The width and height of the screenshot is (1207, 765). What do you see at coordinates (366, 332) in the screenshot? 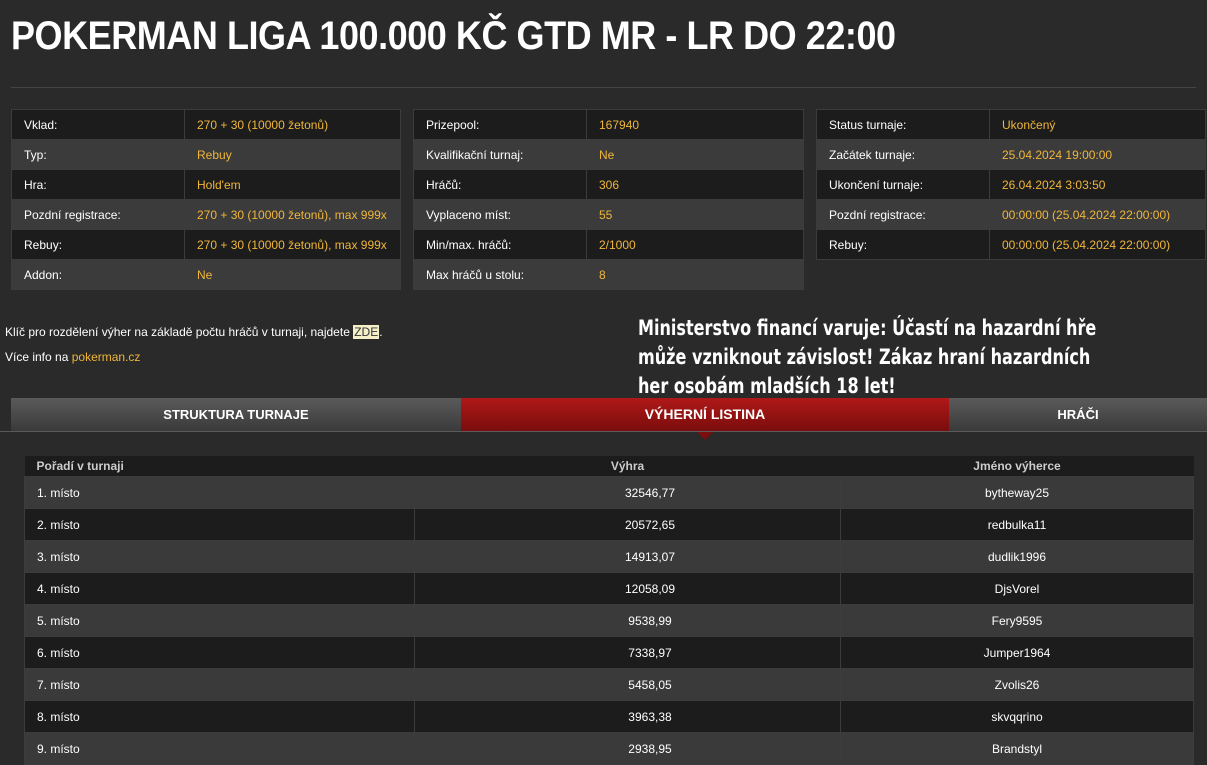
I see `payout-key-link: ZDE` at bounding box center [366, 332].